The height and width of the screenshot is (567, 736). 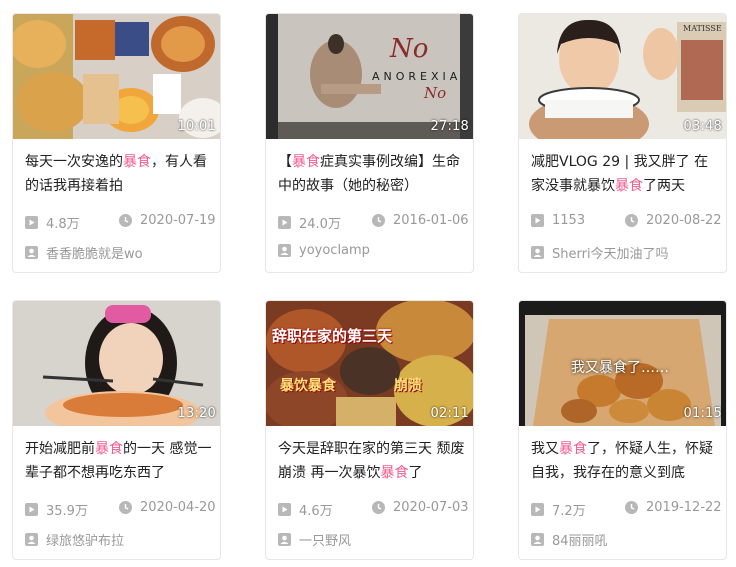 What do you see at coordinates (702, 28) in the screenshot?
I see `thumbnail-caption: MATISSE` at bounding box center [702, 28].